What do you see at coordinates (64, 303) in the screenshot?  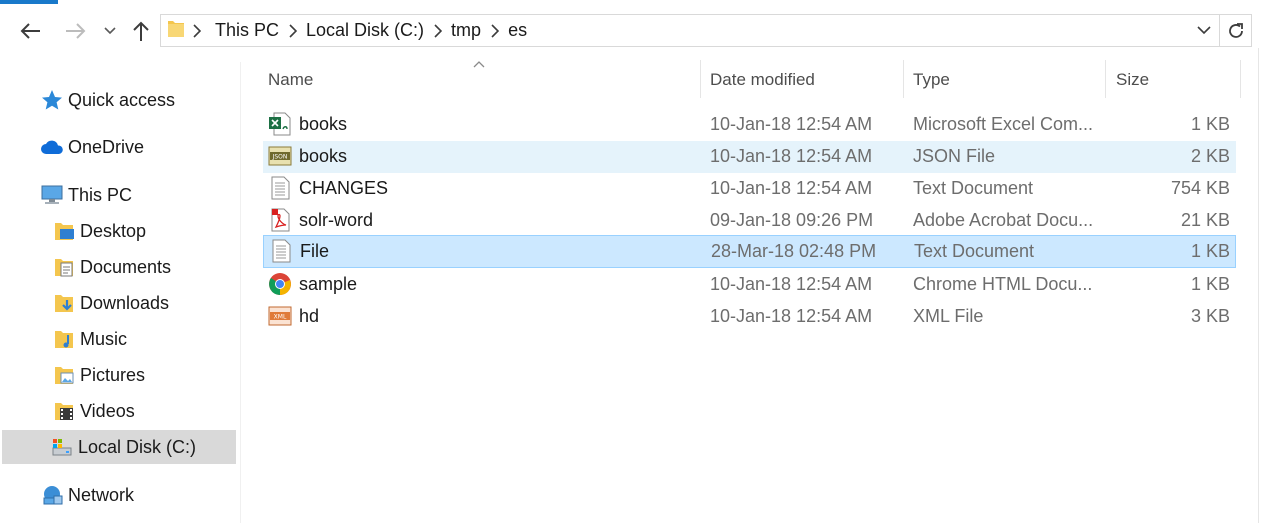 I see `downloads-folder-icon` at bounding box center [64, 303].